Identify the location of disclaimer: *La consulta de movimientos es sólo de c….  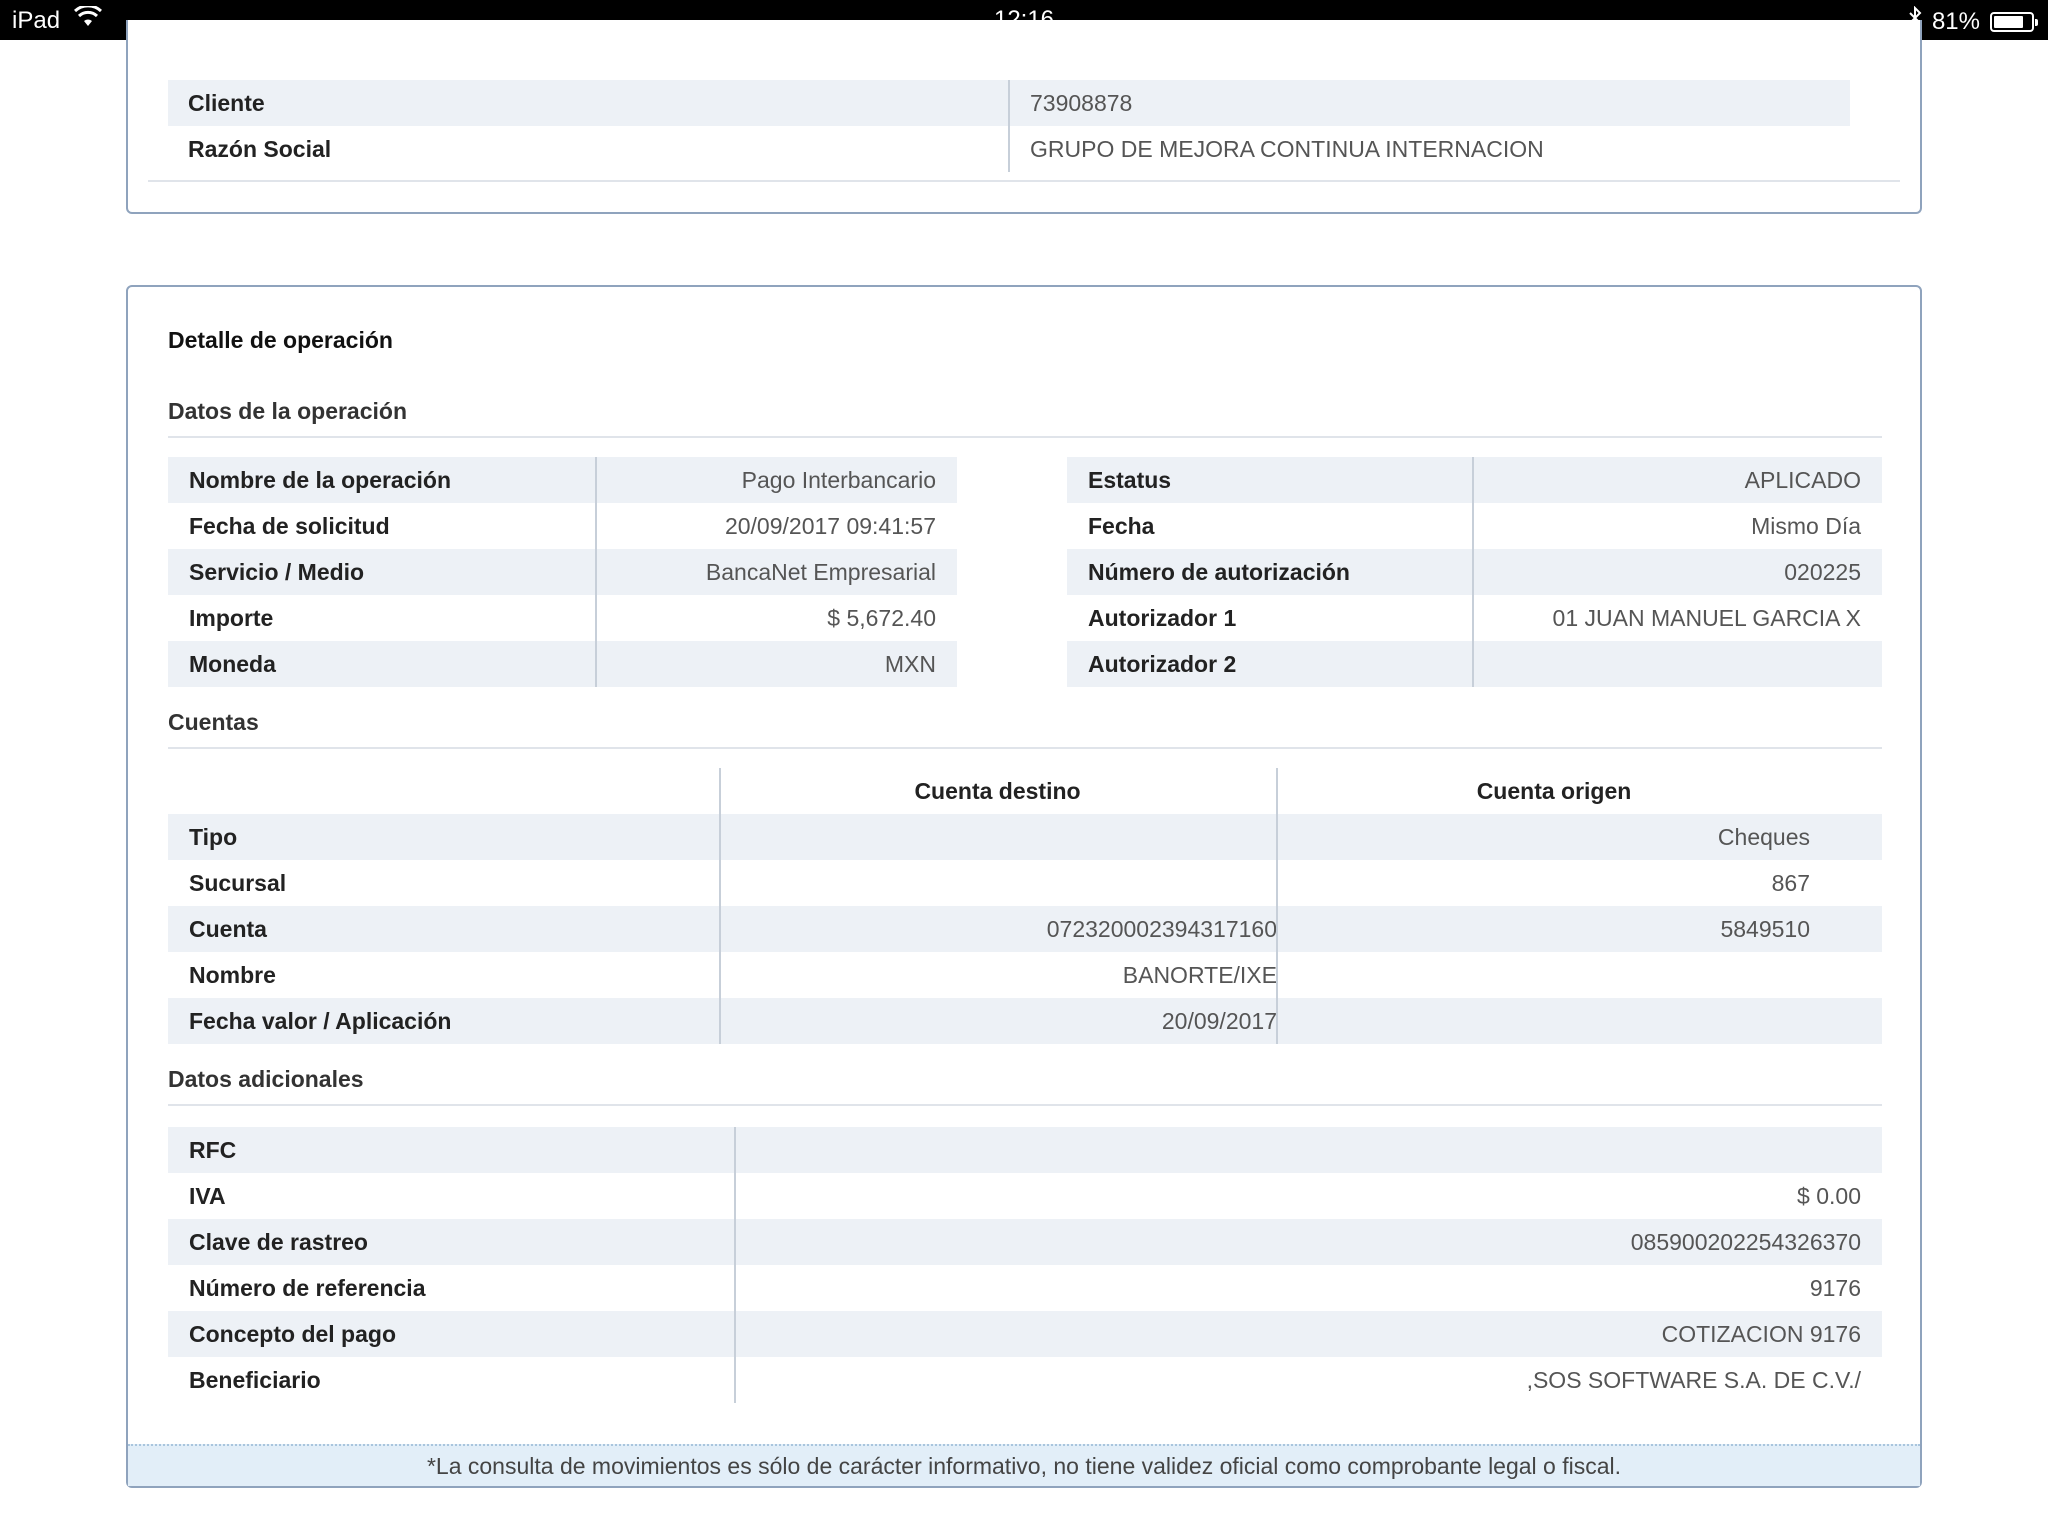
(1024, 1465).